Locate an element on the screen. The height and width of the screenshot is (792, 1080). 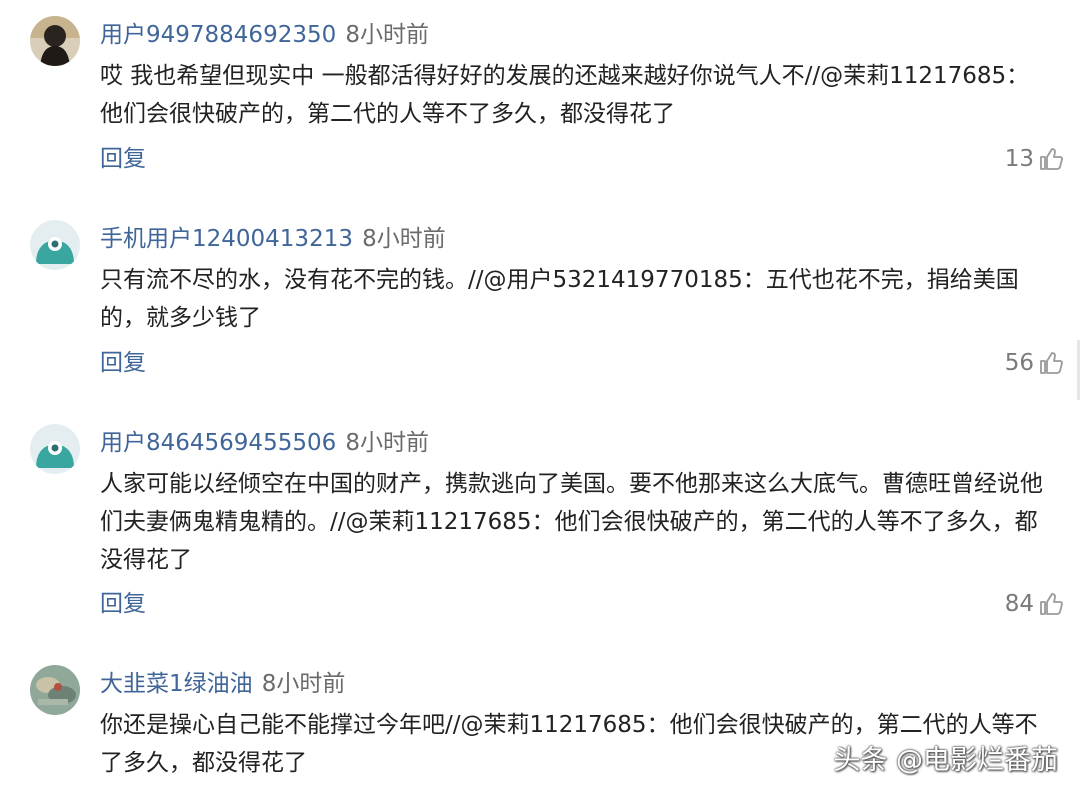
username: 手机用户12400413213 is located at coordinates (226, 239).